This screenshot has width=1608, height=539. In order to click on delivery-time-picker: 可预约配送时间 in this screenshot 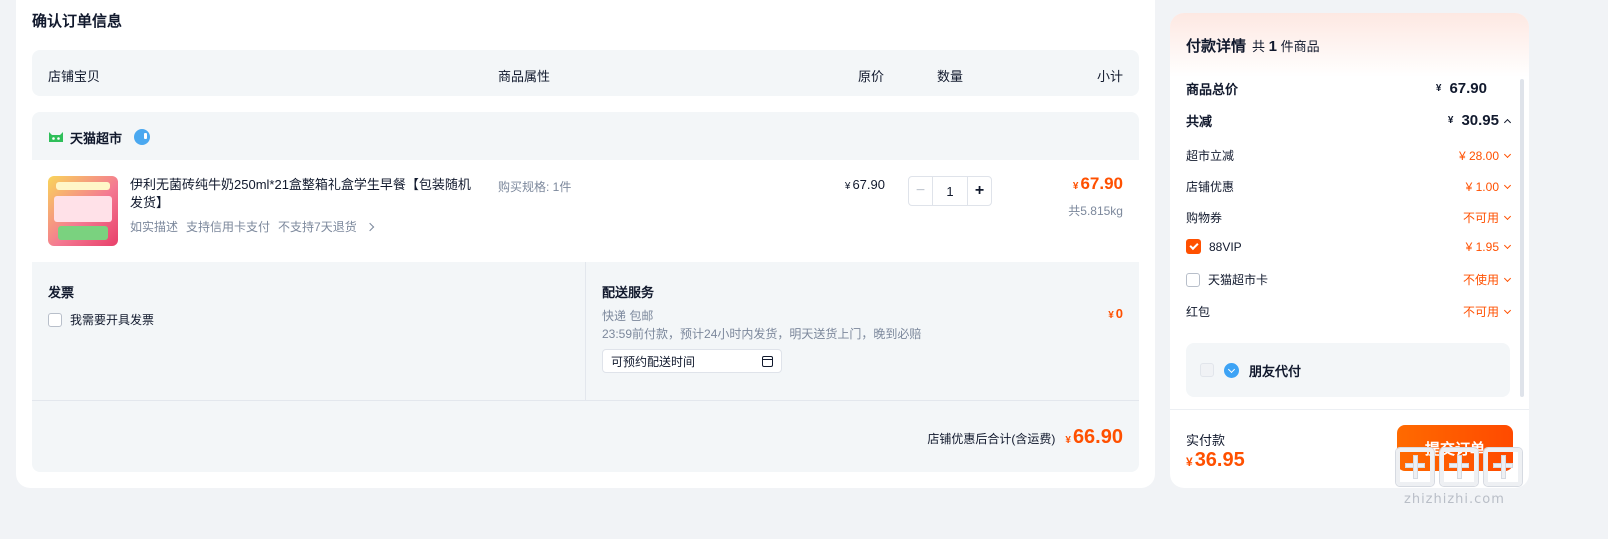, I will do `click(692, 361)`.